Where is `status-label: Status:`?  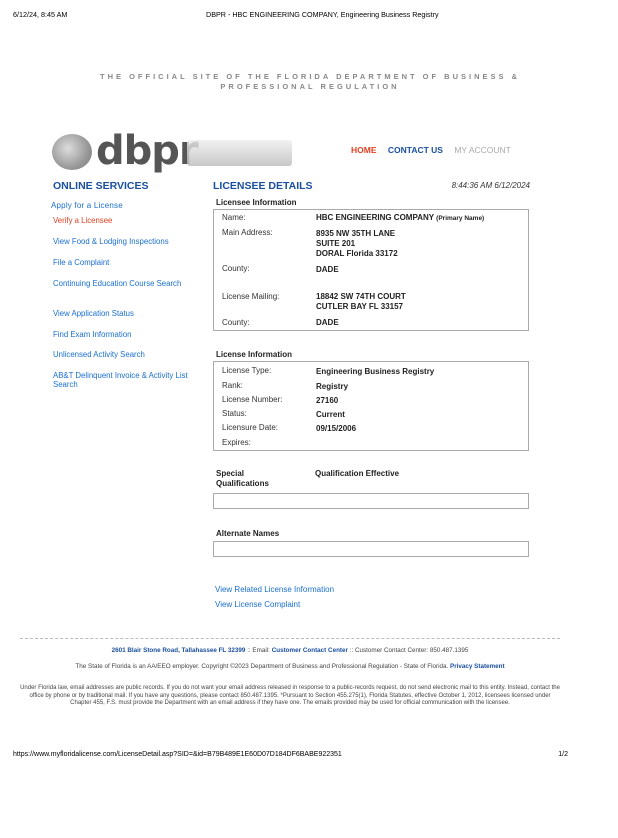
status-label: Status: is located at coordinates (234, 413).